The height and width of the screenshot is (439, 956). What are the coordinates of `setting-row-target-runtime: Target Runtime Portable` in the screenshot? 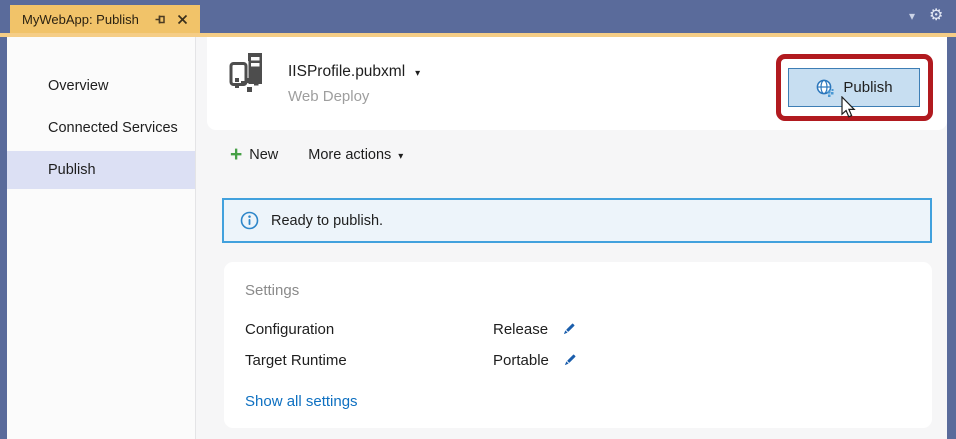 It's located at (588, 360).